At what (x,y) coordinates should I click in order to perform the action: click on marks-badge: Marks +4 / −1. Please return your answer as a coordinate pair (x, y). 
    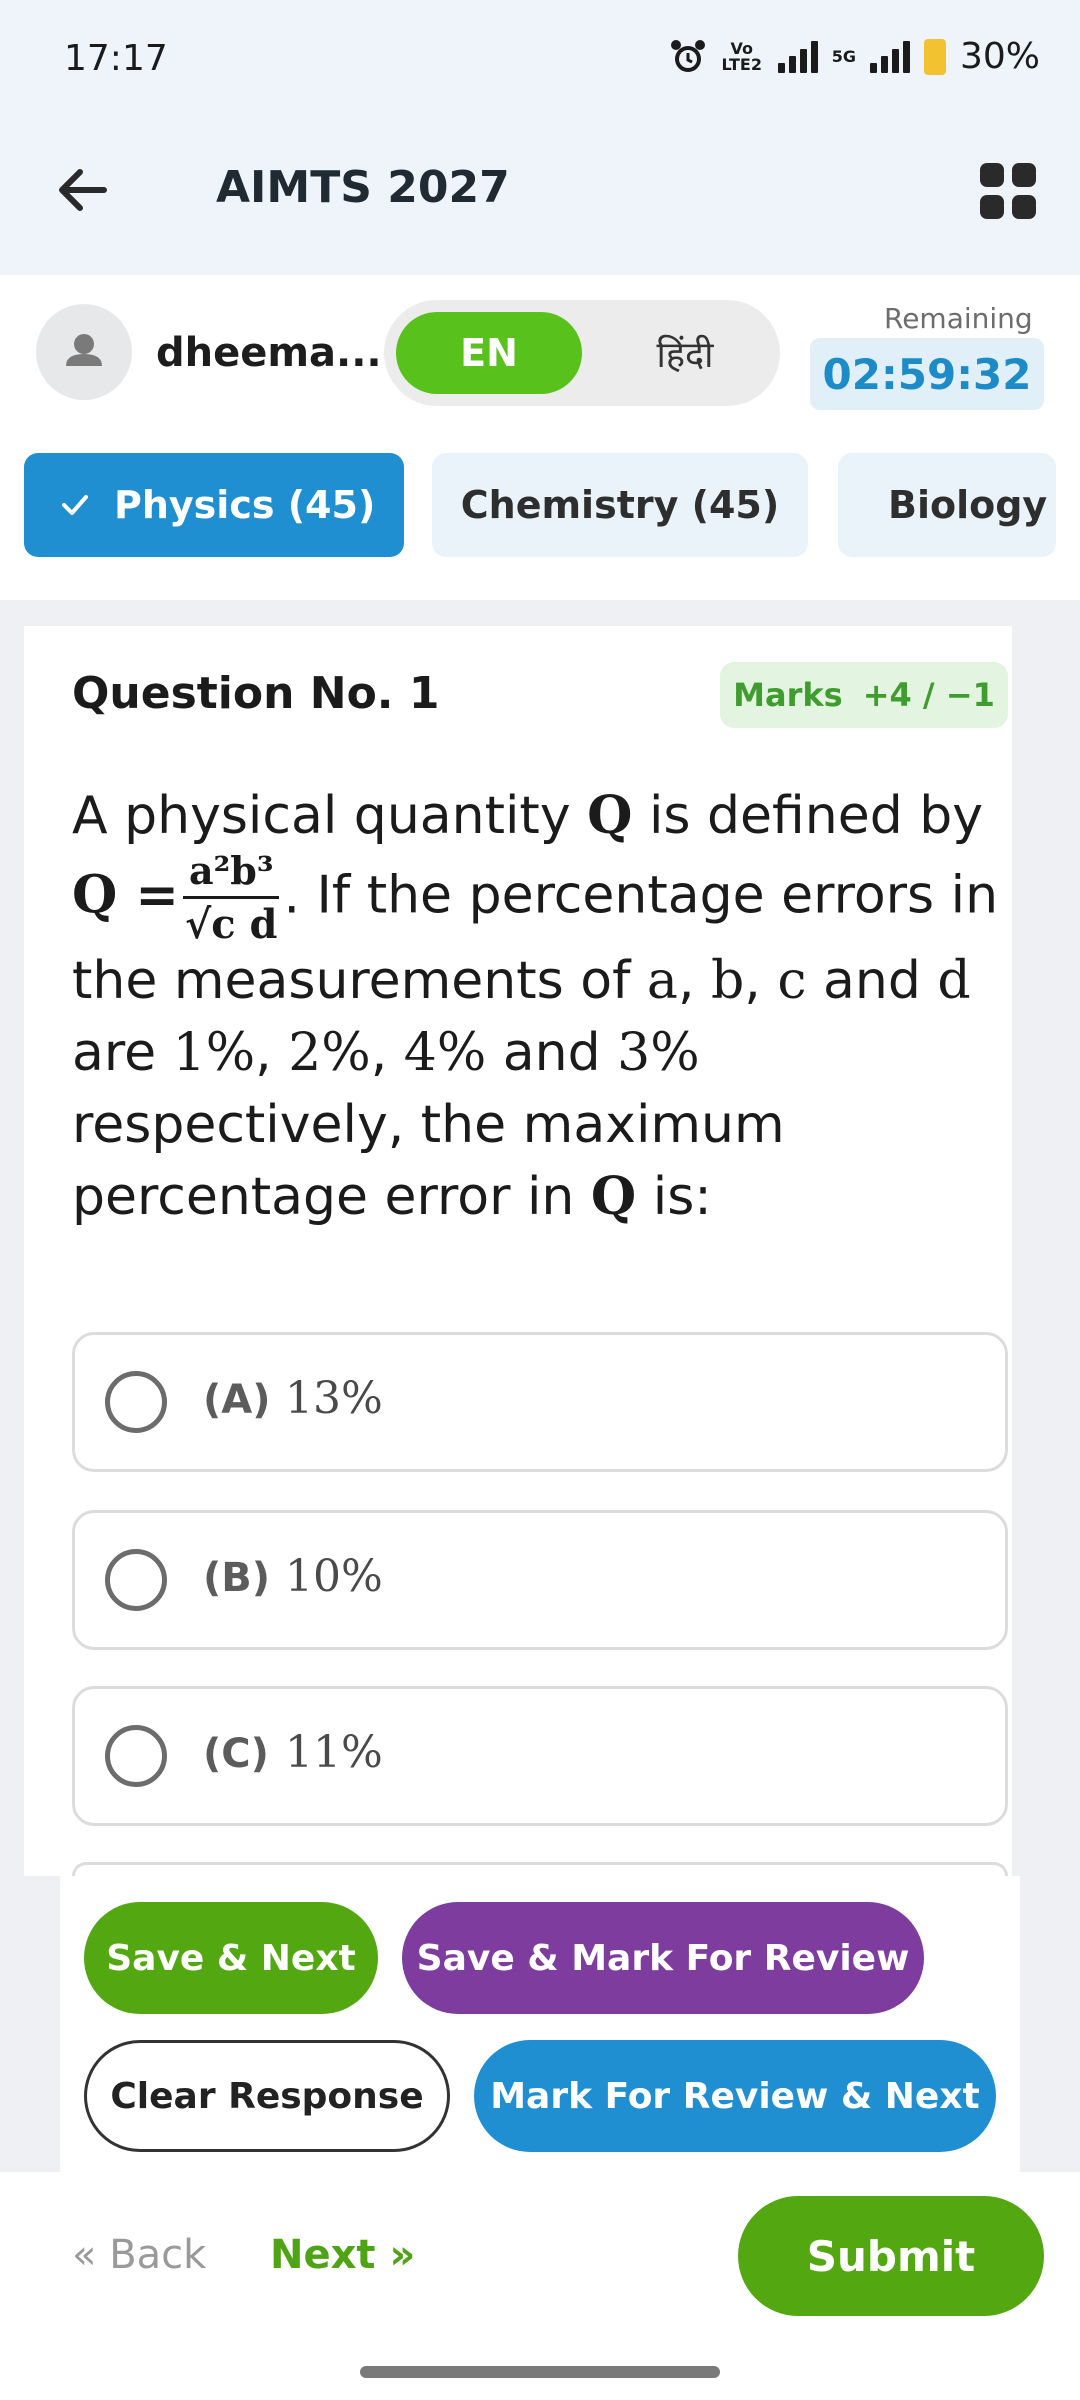
    Looking at the image, I should click on (864, 695).